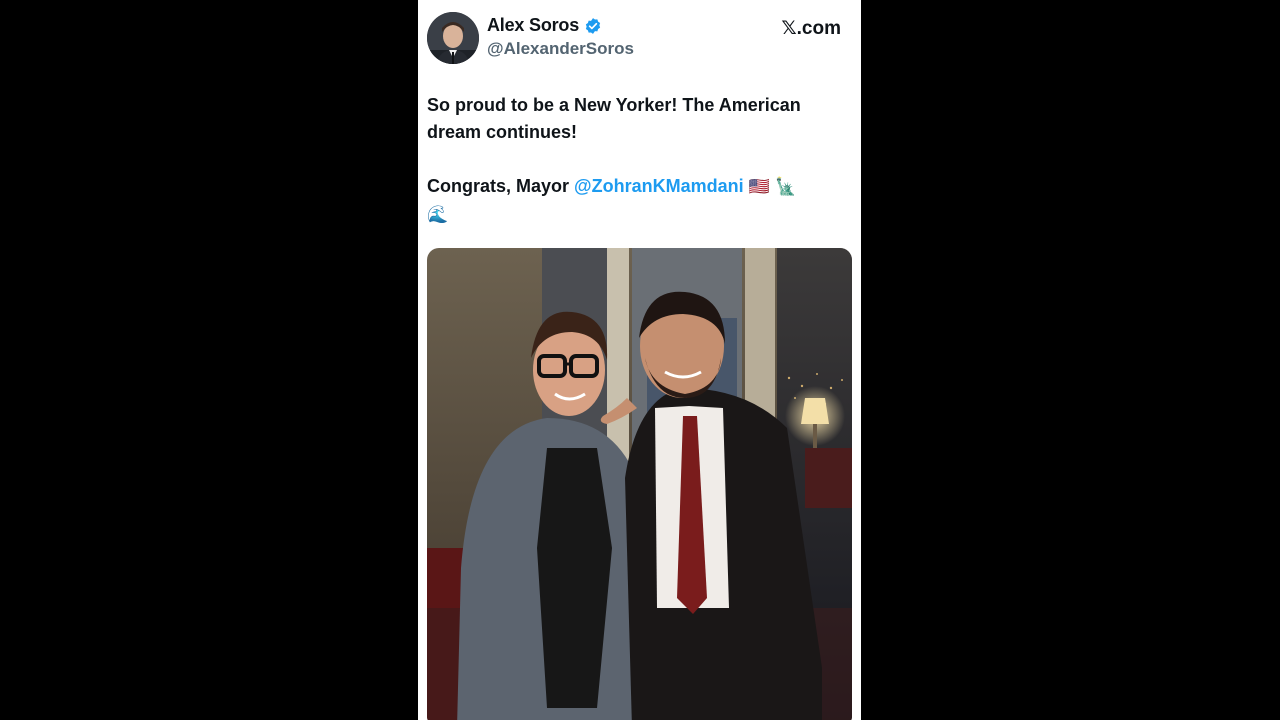 The height and width of the screenshot is (720, 1280). I want to click on flag-statue-emoji: 🇺🇸 🗽, so click(772, 187).